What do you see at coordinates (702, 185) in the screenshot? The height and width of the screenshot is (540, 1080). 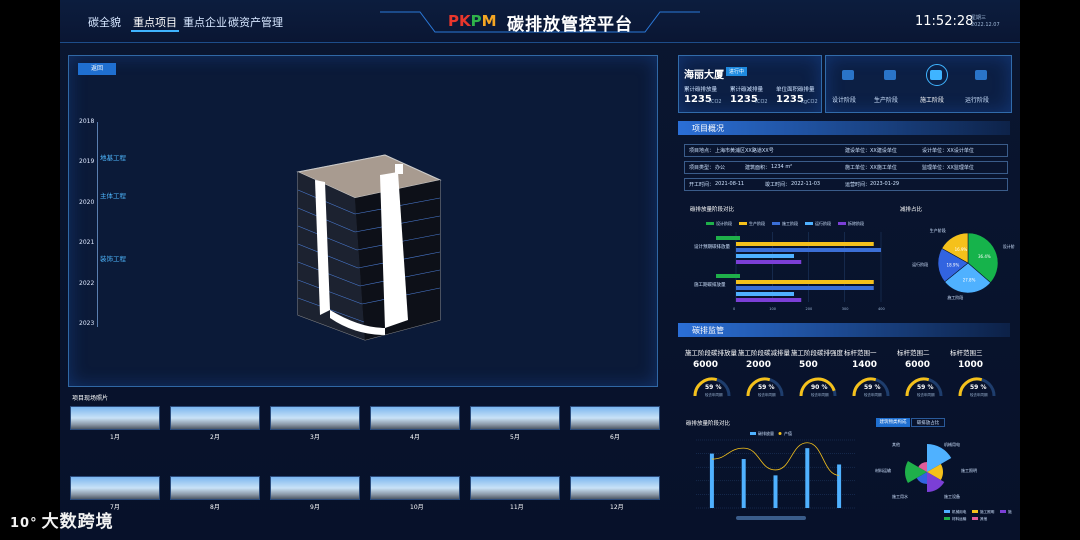 I see `field-label: 开工时间：` at bounding box center [702, 185].